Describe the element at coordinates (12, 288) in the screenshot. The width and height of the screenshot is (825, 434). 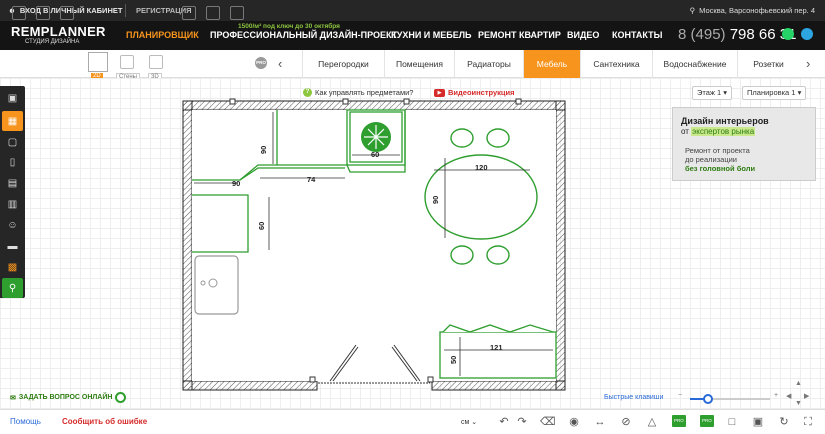
I see `search-icon: ⚲` at that location.